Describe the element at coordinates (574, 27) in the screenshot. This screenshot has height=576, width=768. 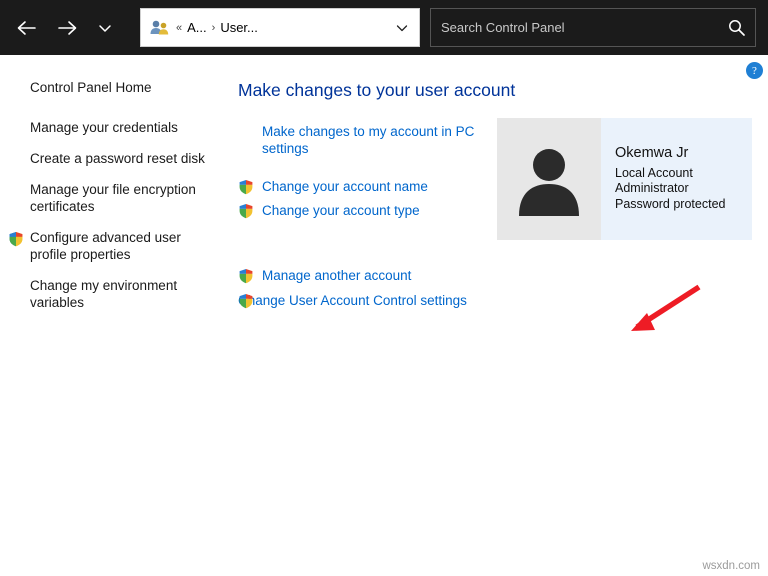
I see `search-input` at that location.